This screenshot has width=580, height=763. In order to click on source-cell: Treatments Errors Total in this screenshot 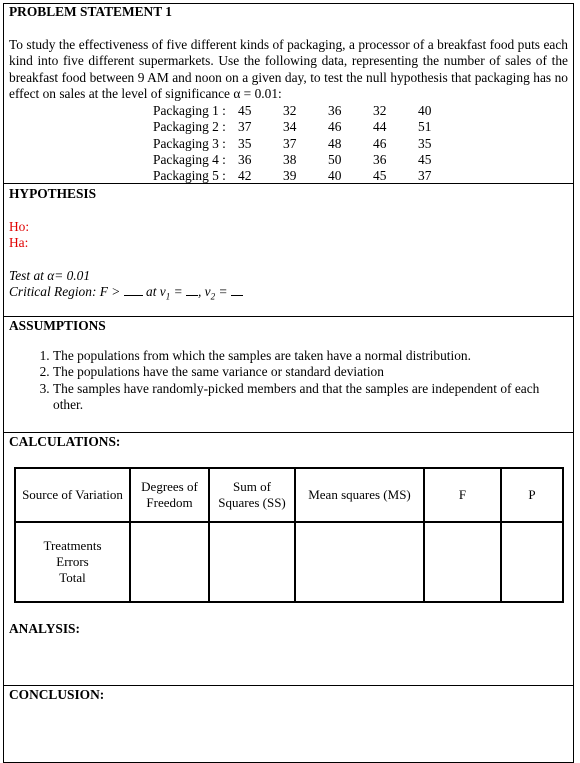, I will do `click(72, 562)`.